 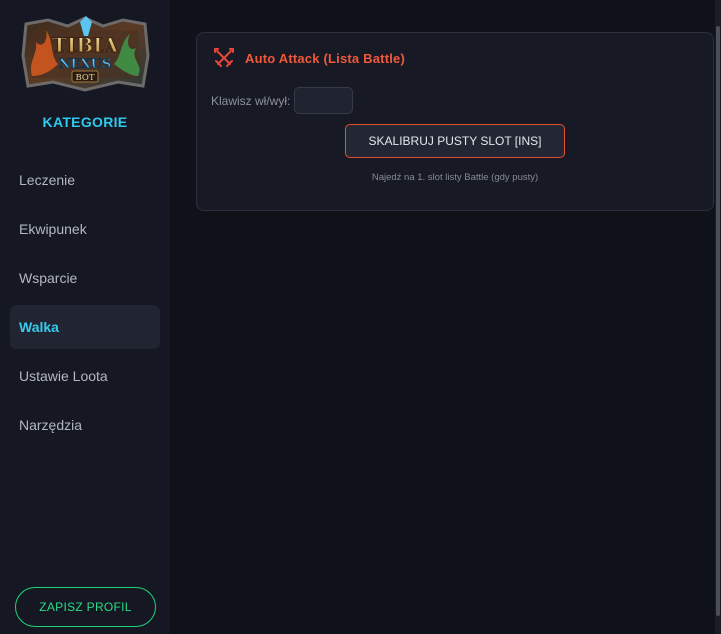 I want to click on sidebar-item-narzedzia: Narzędzia, so click(x=85, y=425).